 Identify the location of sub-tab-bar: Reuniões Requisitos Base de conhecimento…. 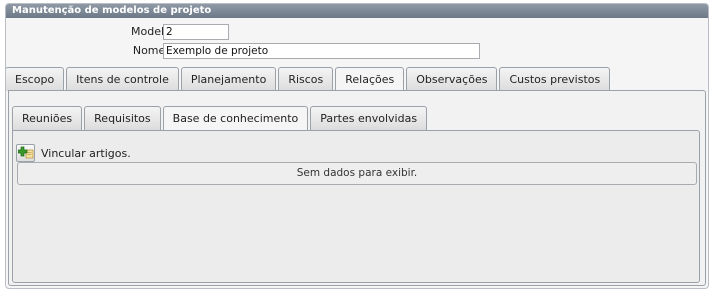
(220, 118).